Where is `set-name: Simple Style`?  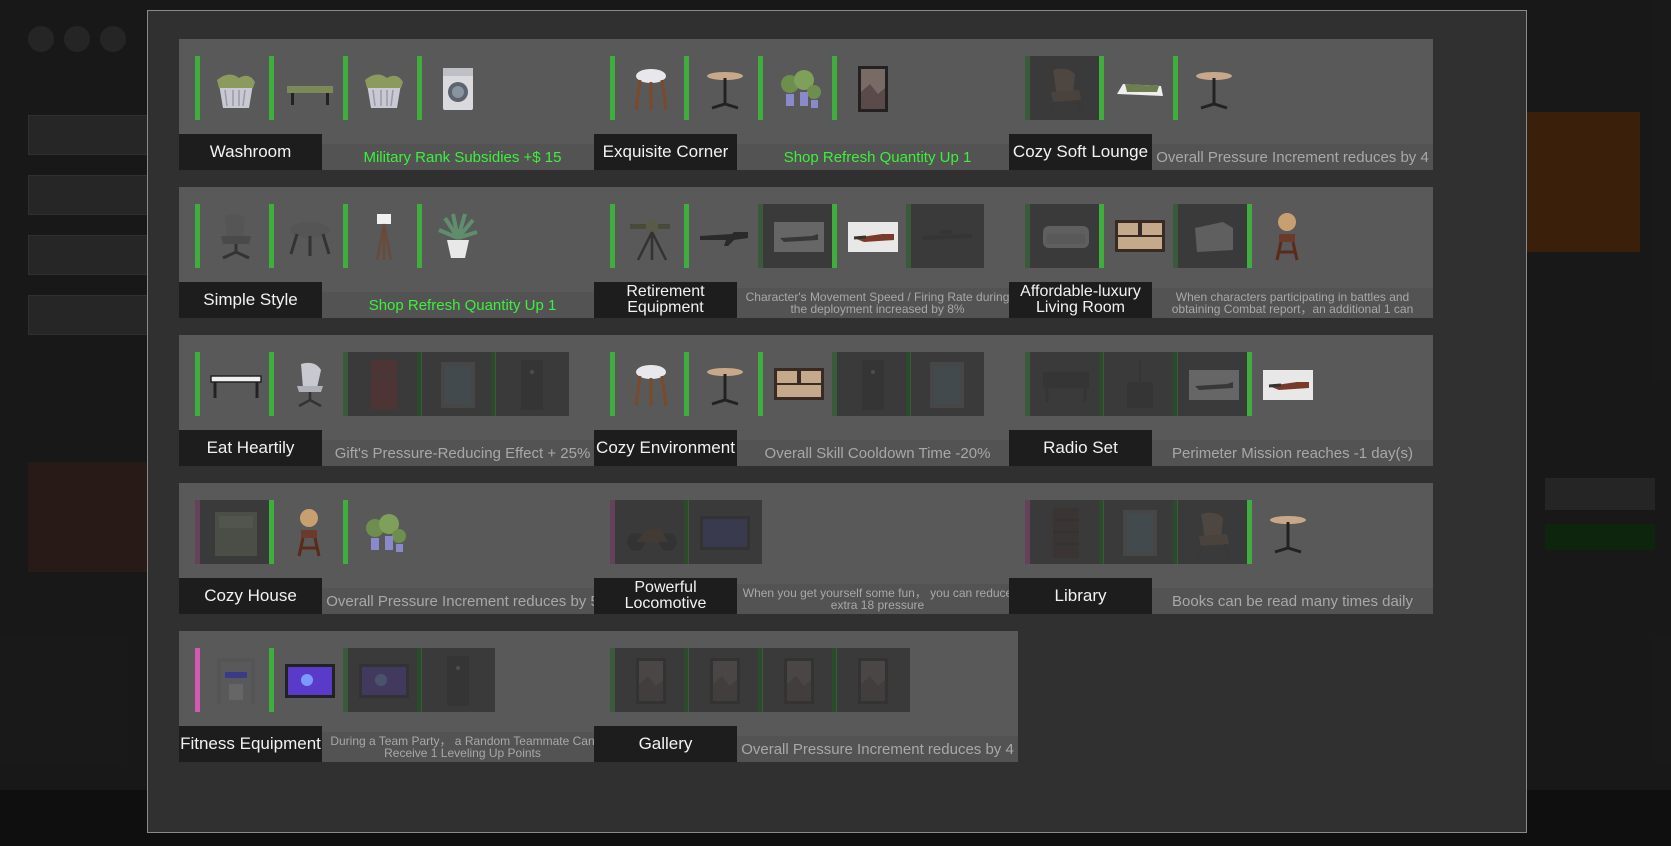
set-name: Simple Style is located at coordinates (250, 300).